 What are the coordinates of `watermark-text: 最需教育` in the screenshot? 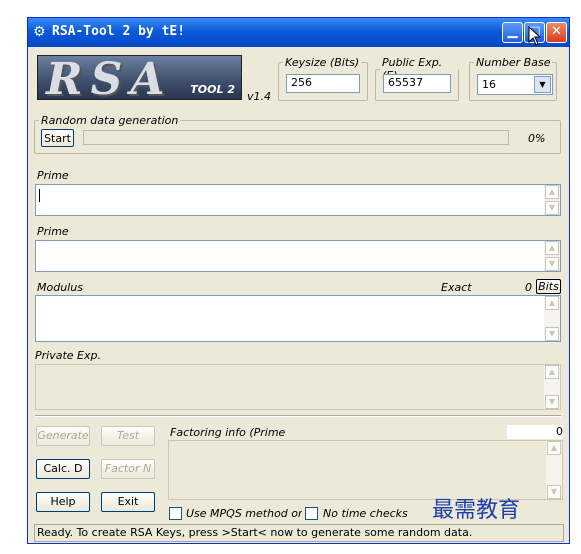 It's located at (476, 510).